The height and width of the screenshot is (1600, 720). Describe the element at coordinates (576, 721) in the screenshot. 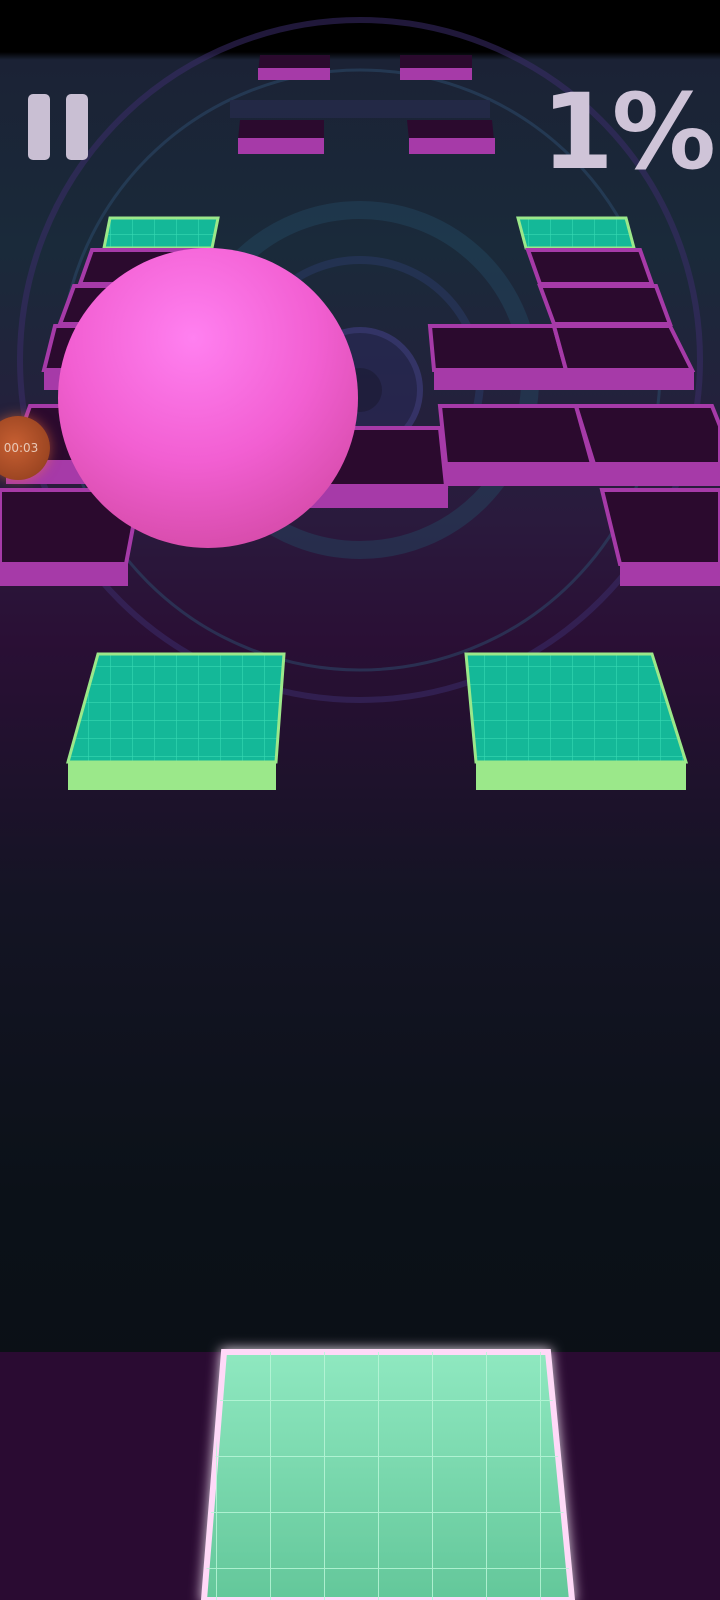

I see `green-tile-right` at that location.